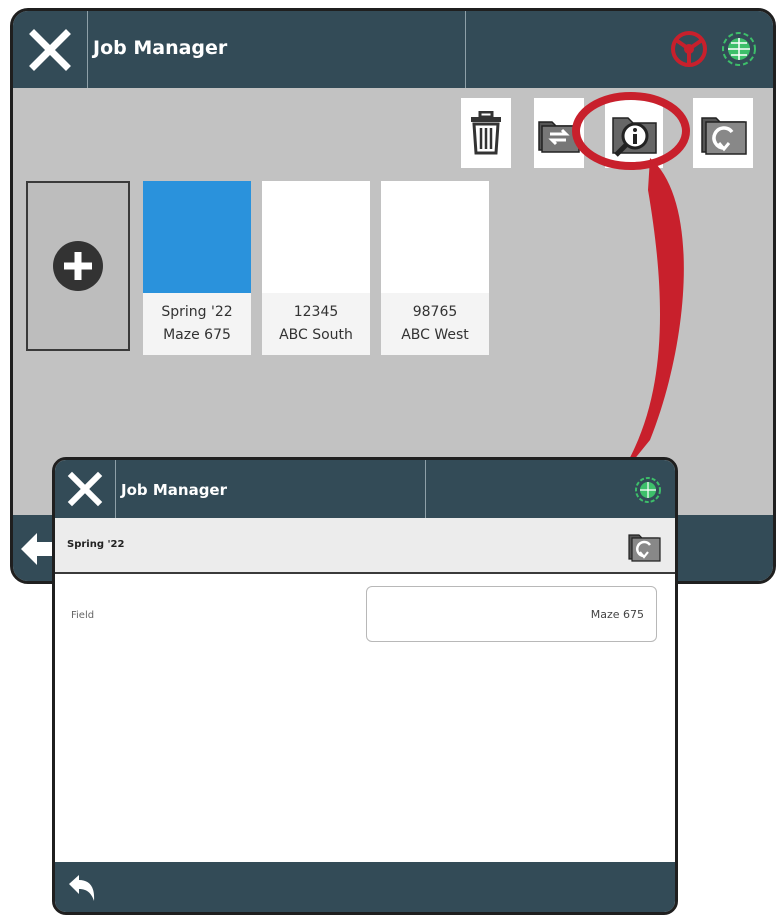  I want to click on footer-bar, so click(365, 887).